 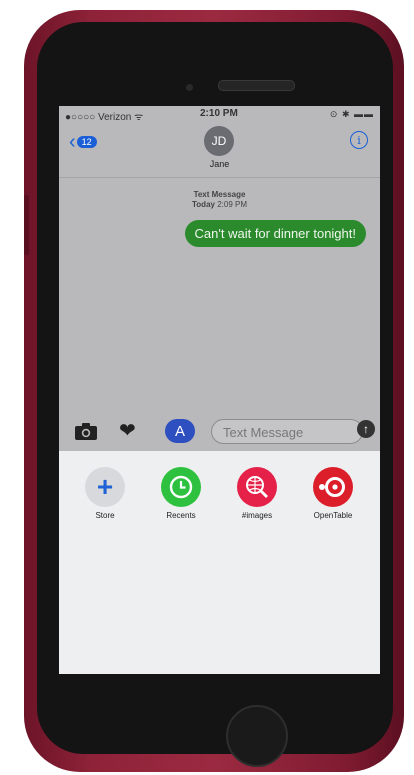 I want to click on app-label: #images, so click(x=257, y=515).